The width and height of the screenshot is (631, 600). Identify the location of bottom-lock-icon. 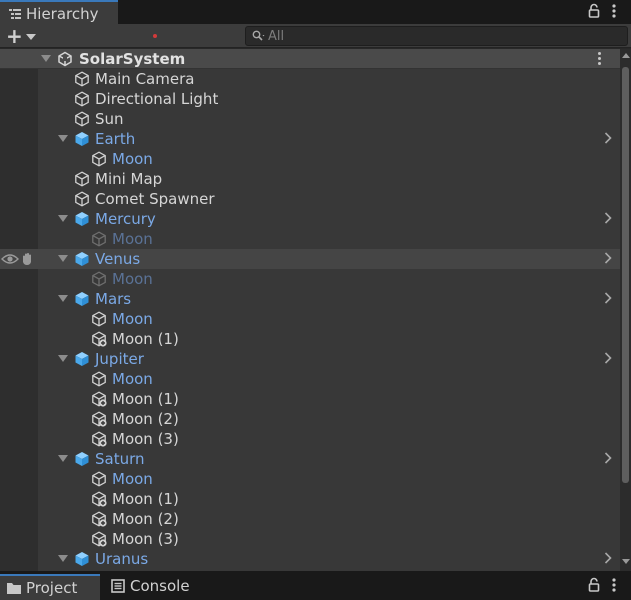
(594, 586).